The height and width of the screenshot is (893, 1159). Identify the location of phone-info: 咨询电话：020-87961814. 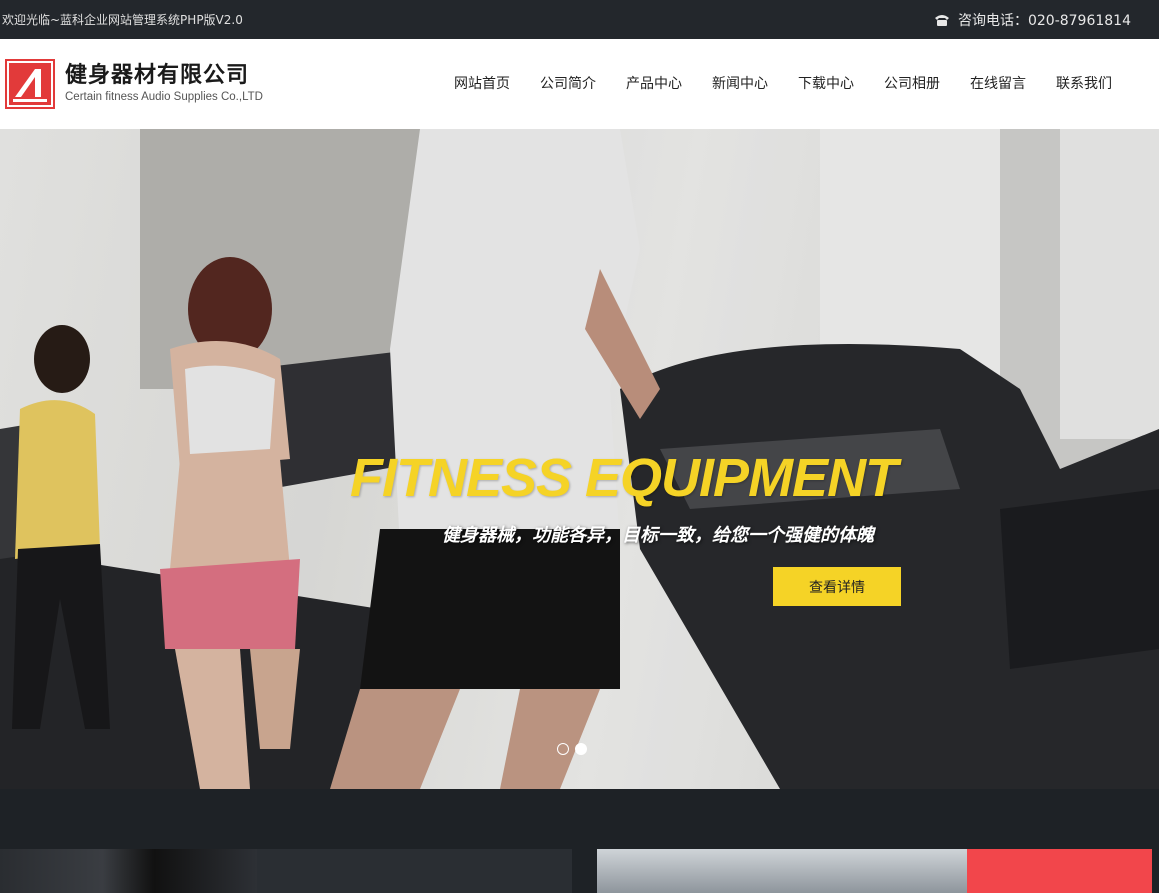
(1032, 20).